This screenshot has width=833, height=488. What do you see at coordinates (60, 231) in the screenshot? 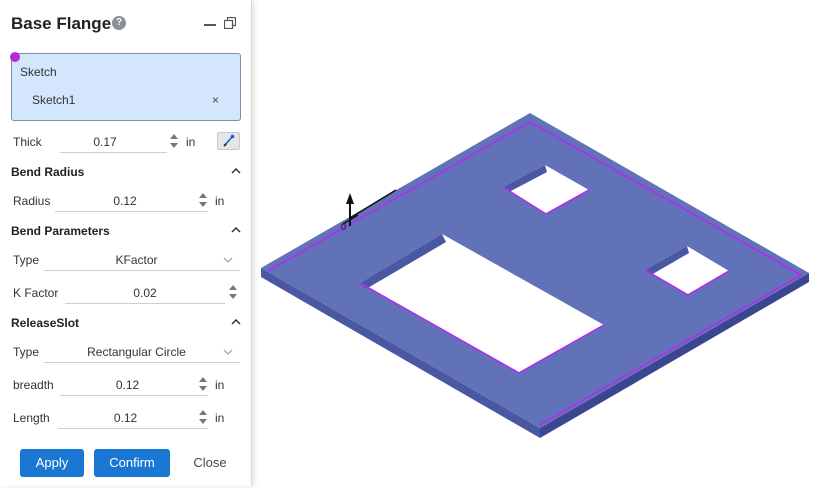
I see `bend-parameters-heading: Bend Parameters` at bounding box center [60, 231].